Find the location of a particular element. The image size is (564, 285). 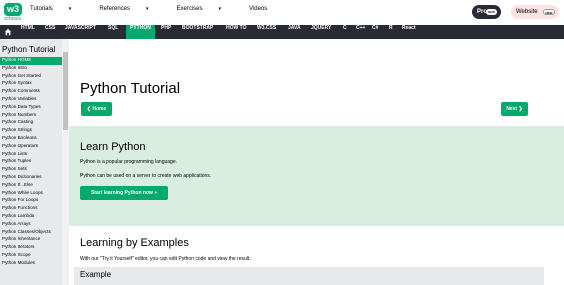

nav-item-c-: C# is located at coordinates (375, 32).